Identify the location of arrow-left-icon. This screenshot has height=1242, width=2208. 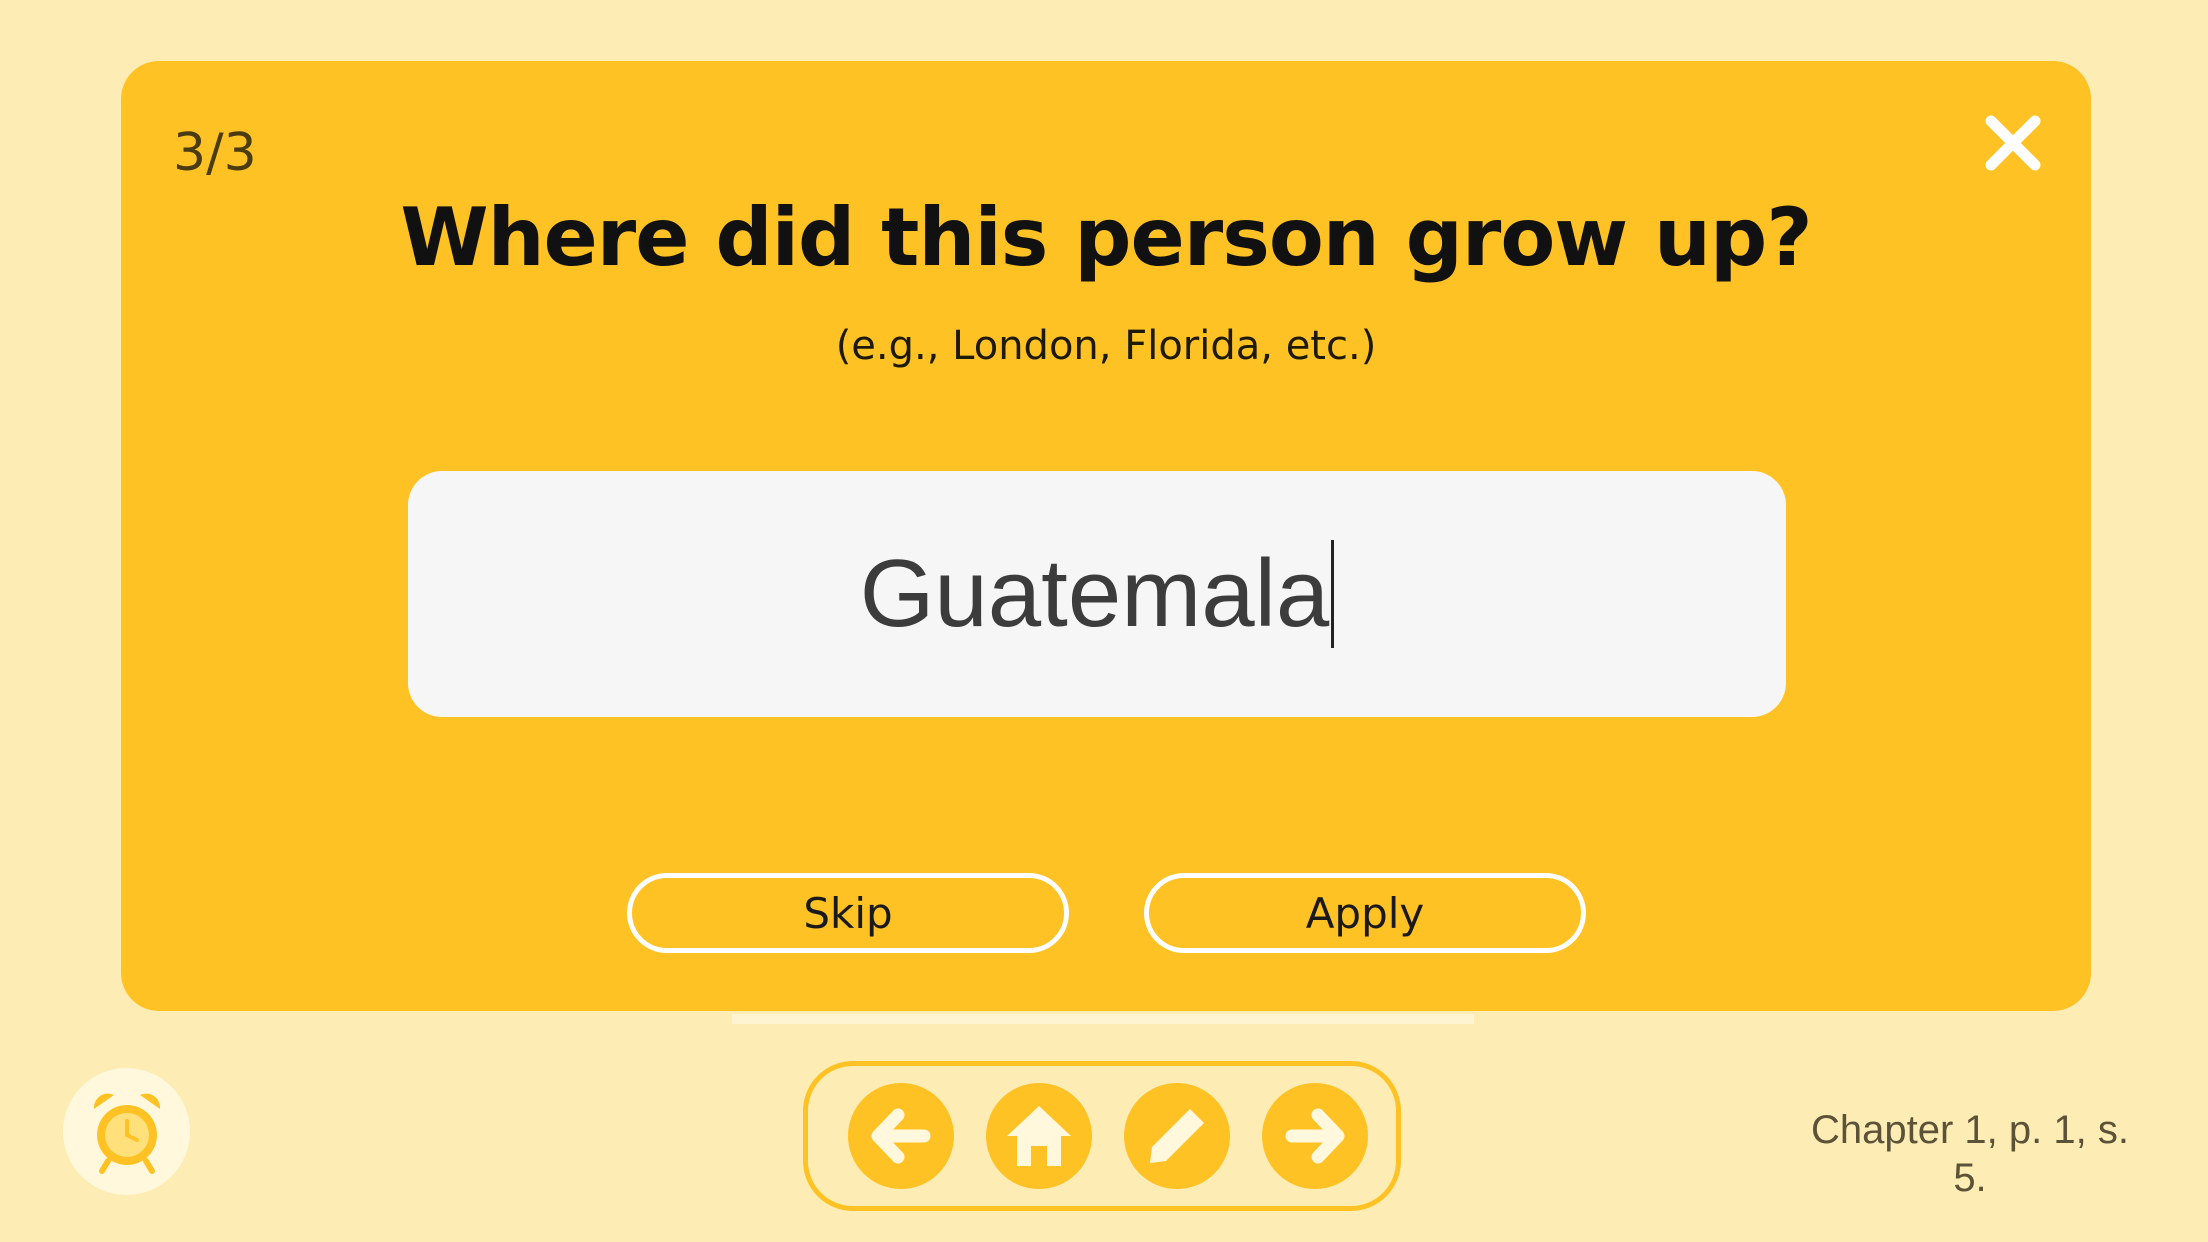
(901, 1136).